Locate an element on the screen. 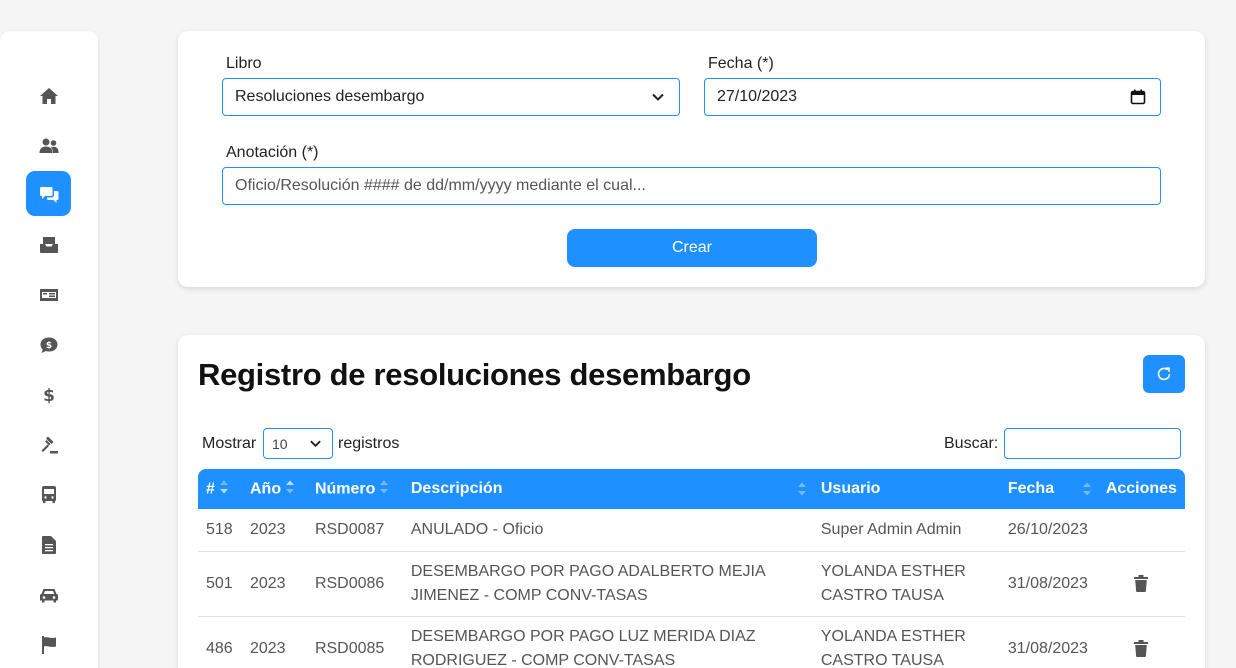 The image size is (1236, 668). cell-num: 486 is located at coordinates (220, 642).